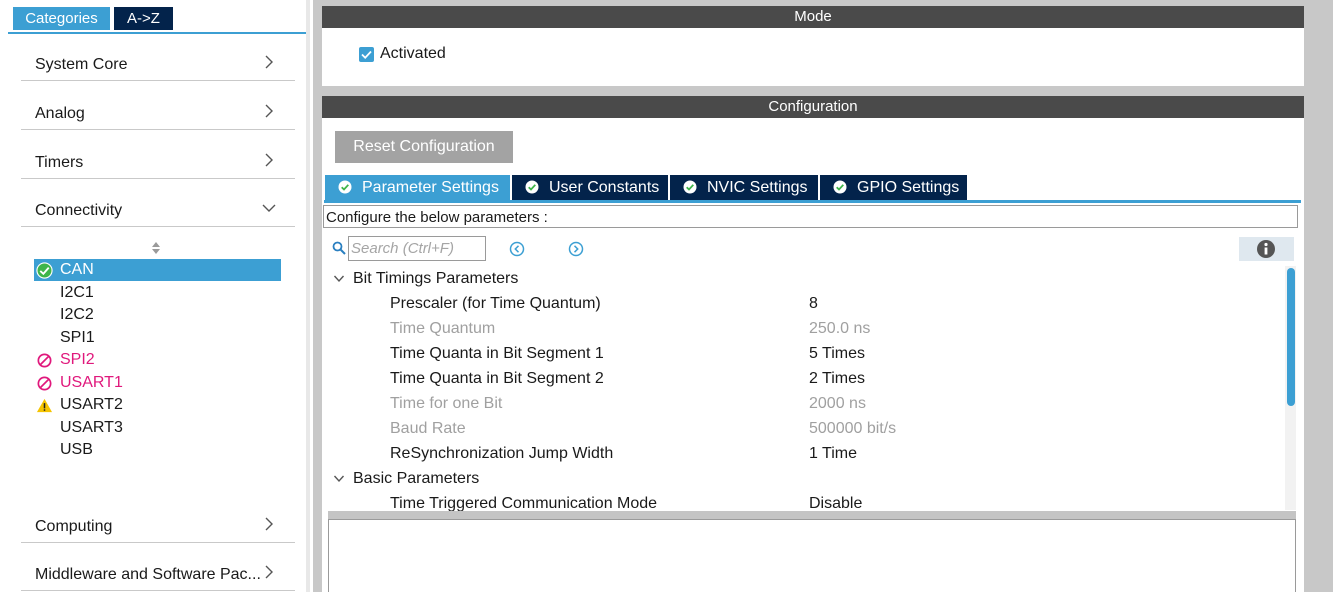 This screenshot has width=1333, height=592. What do you see at coordinates (812, 515) in the screenshot?
I see `panel-splitter` at bounding box center [812, 515].